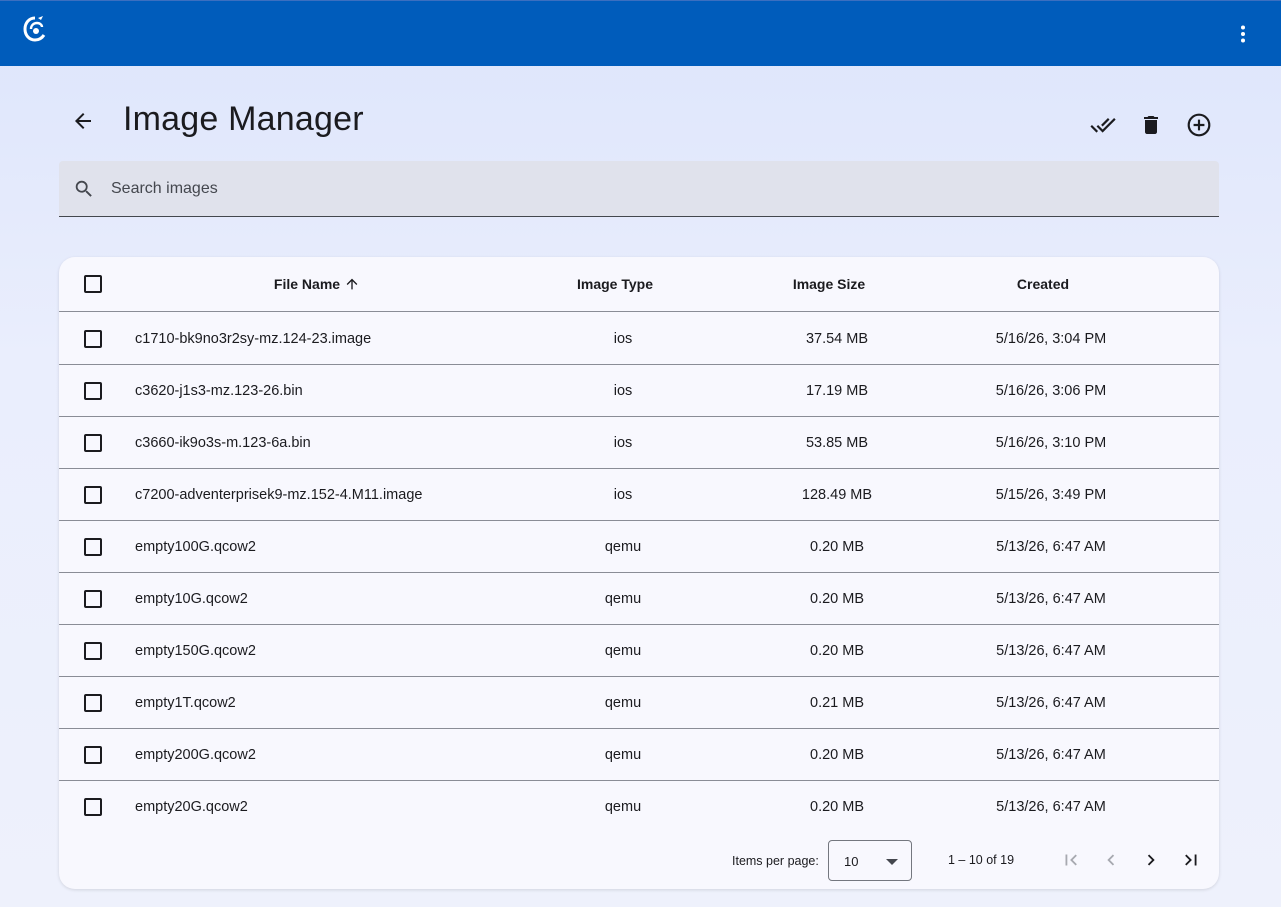 The width and height of the screenshot is (1281, 907). I want to click on image-size-cell: 53.85 MB, so click(837, 443).